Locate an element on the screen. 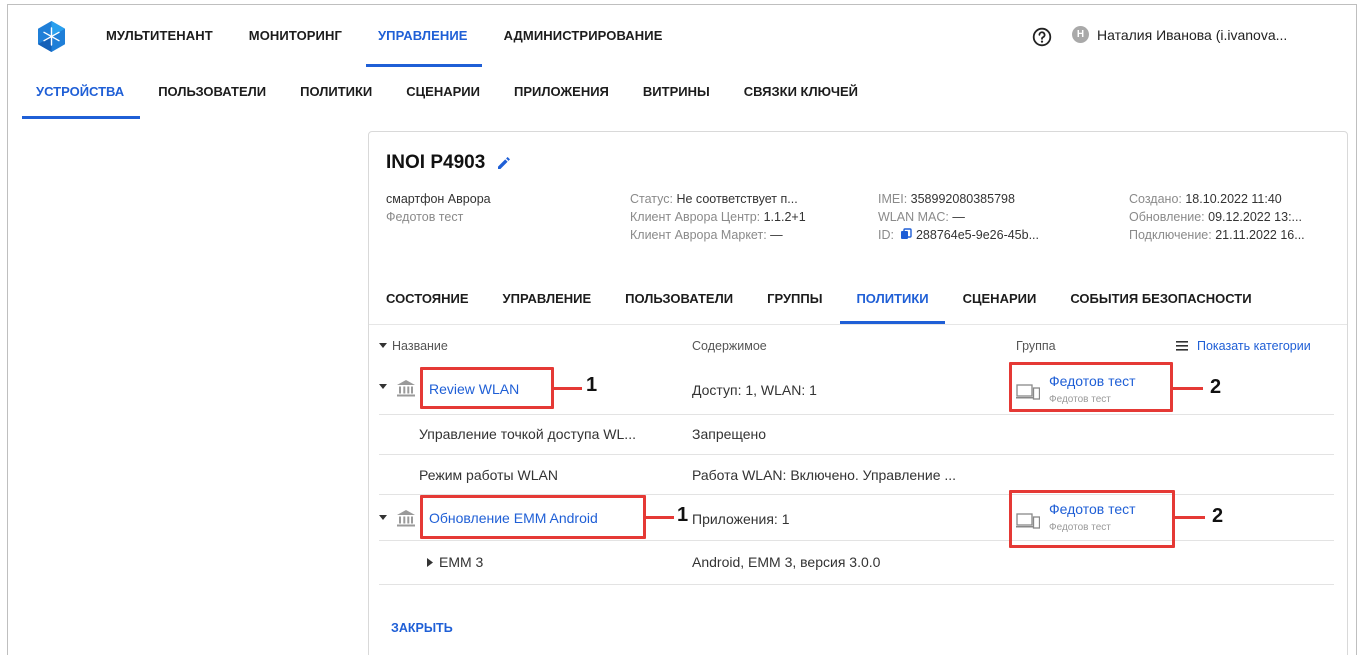 The height and width of the screenshot is (655, 1364). imei-value: 358992080385798 is located at coordinates (962, 199).